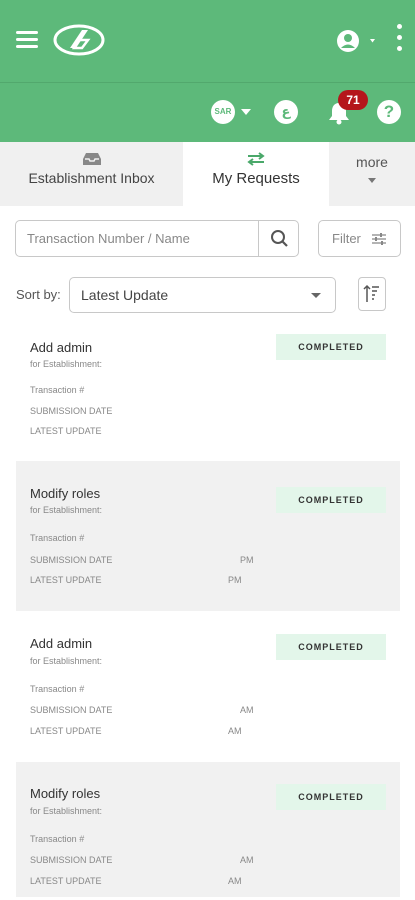 This screenshot has width=415, height=900. What do you see at coordinates (399, 41) in the screenshot?
I see `more-options-icon` at bounding box center [399, 41].